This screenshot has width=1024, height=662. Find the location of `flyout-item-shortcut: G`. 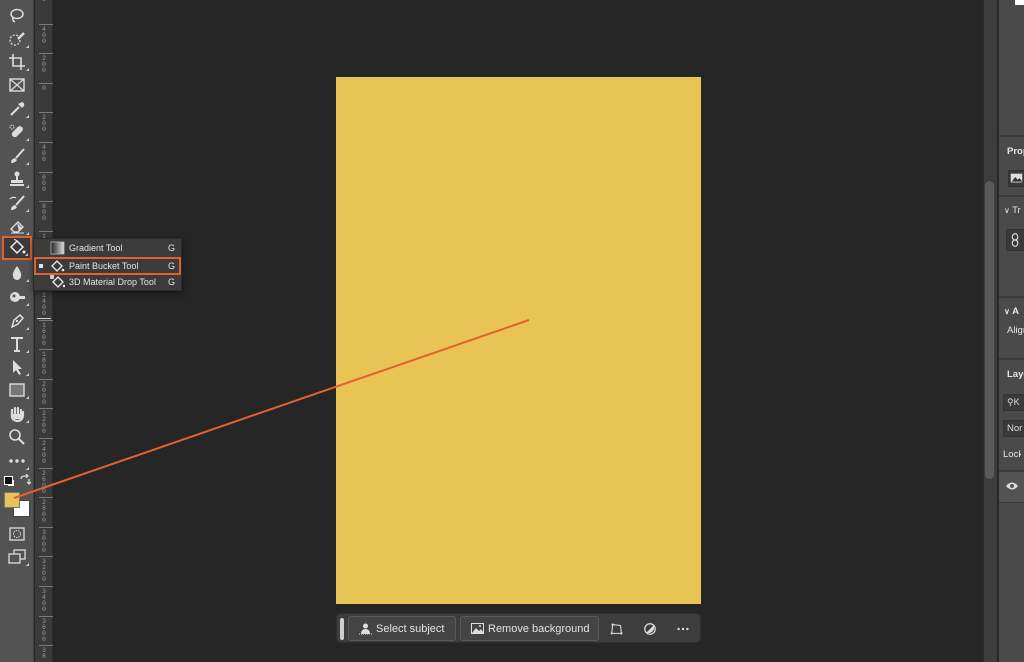

flyout-item-shortcut: G is located at coordinates (171, 282).